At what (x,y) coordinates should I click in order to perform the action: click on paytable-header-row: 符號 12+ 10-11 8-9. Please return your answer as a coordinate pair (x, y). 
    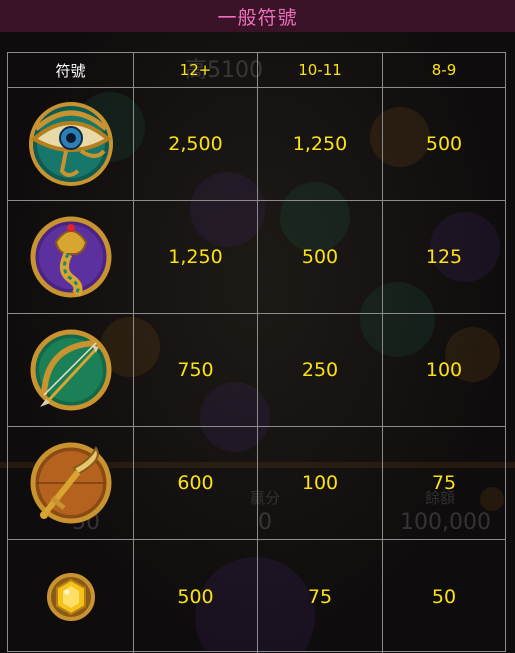
    Looking at the image, I should click on (256, 70).